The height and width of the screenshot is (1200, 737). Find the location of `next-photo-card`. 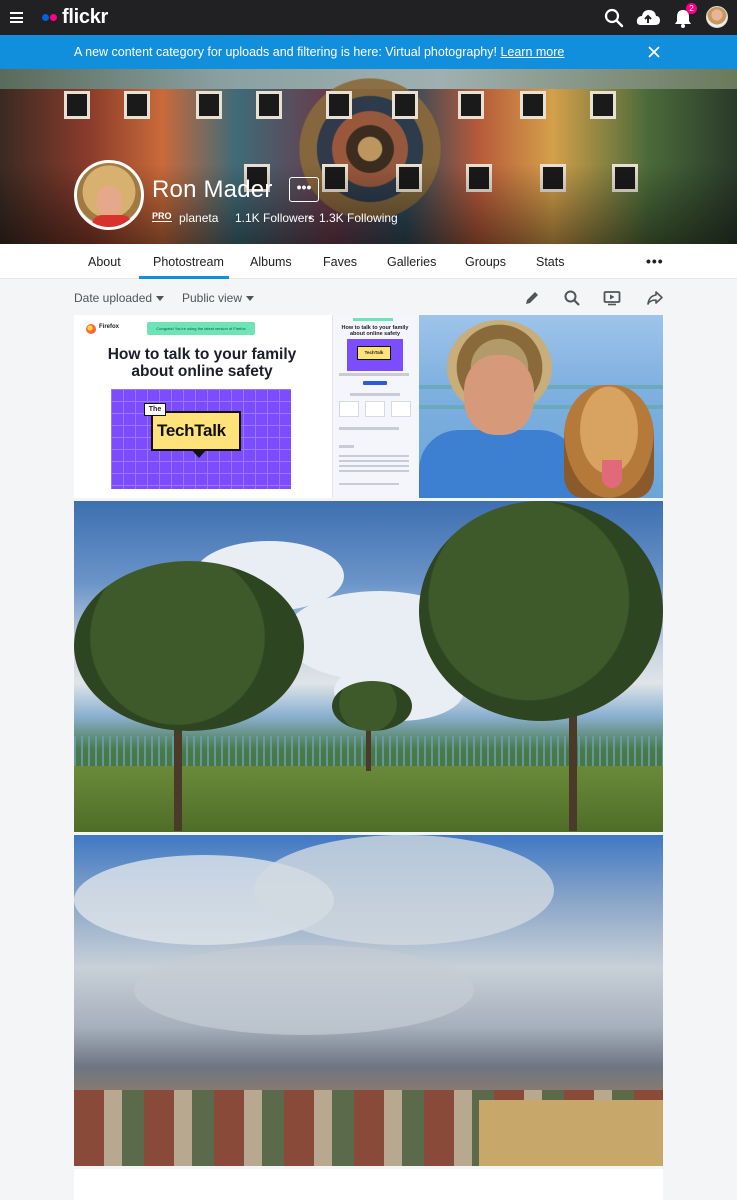

next-photo-card is located at coordinates (368, 1184).